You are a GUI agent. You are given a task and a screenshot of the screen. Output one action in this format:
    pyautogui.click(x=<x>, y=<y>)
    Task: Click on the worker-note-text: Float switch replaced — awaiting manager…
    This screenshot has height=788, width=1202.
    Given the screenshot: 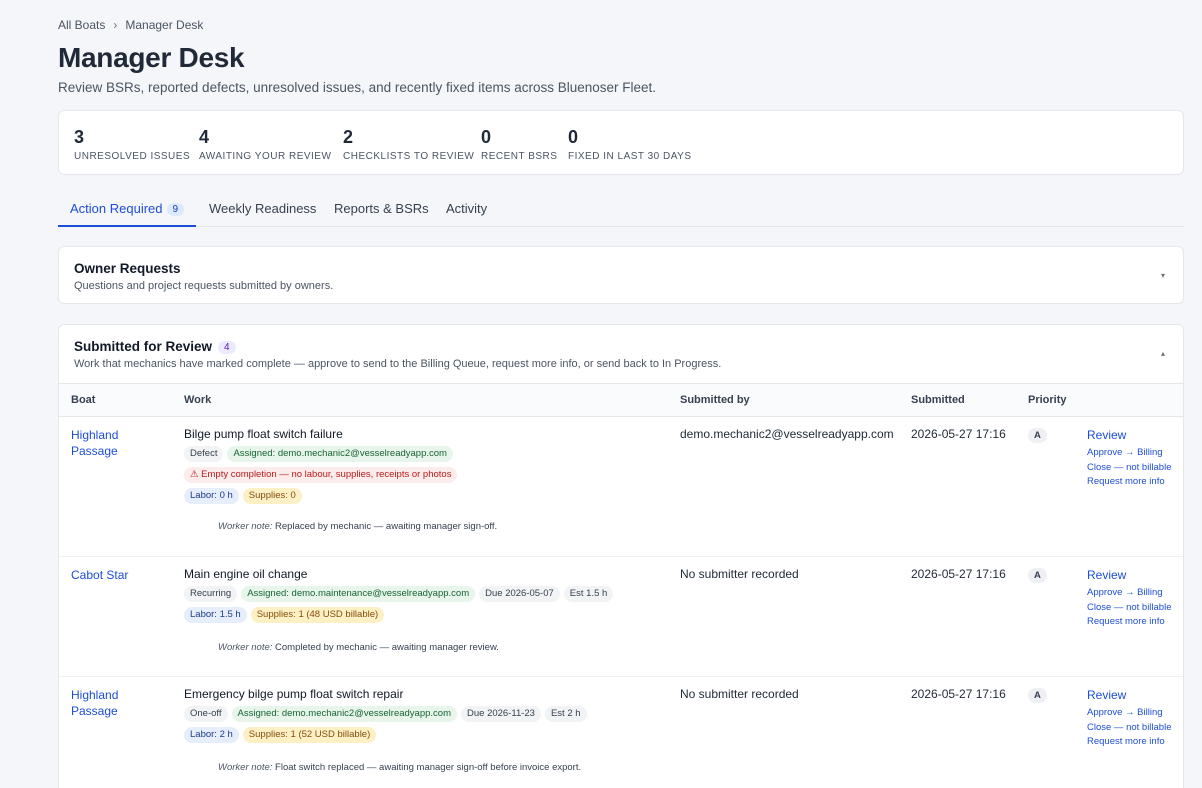 What is the action you would take?
    pyautogui.click(x=428, y=767)
    